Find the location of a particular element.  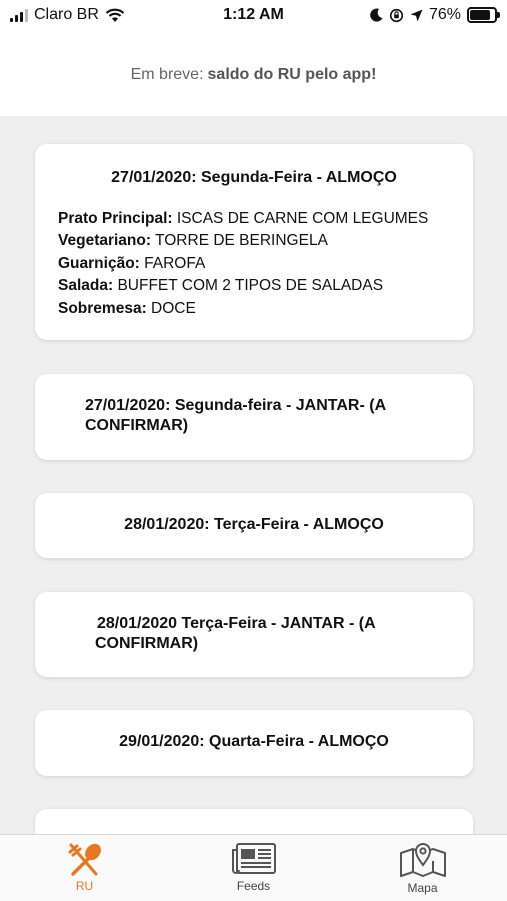

notice-banner: Em breve: saldo do RU pelo app! is located at coordinates (253, 75).